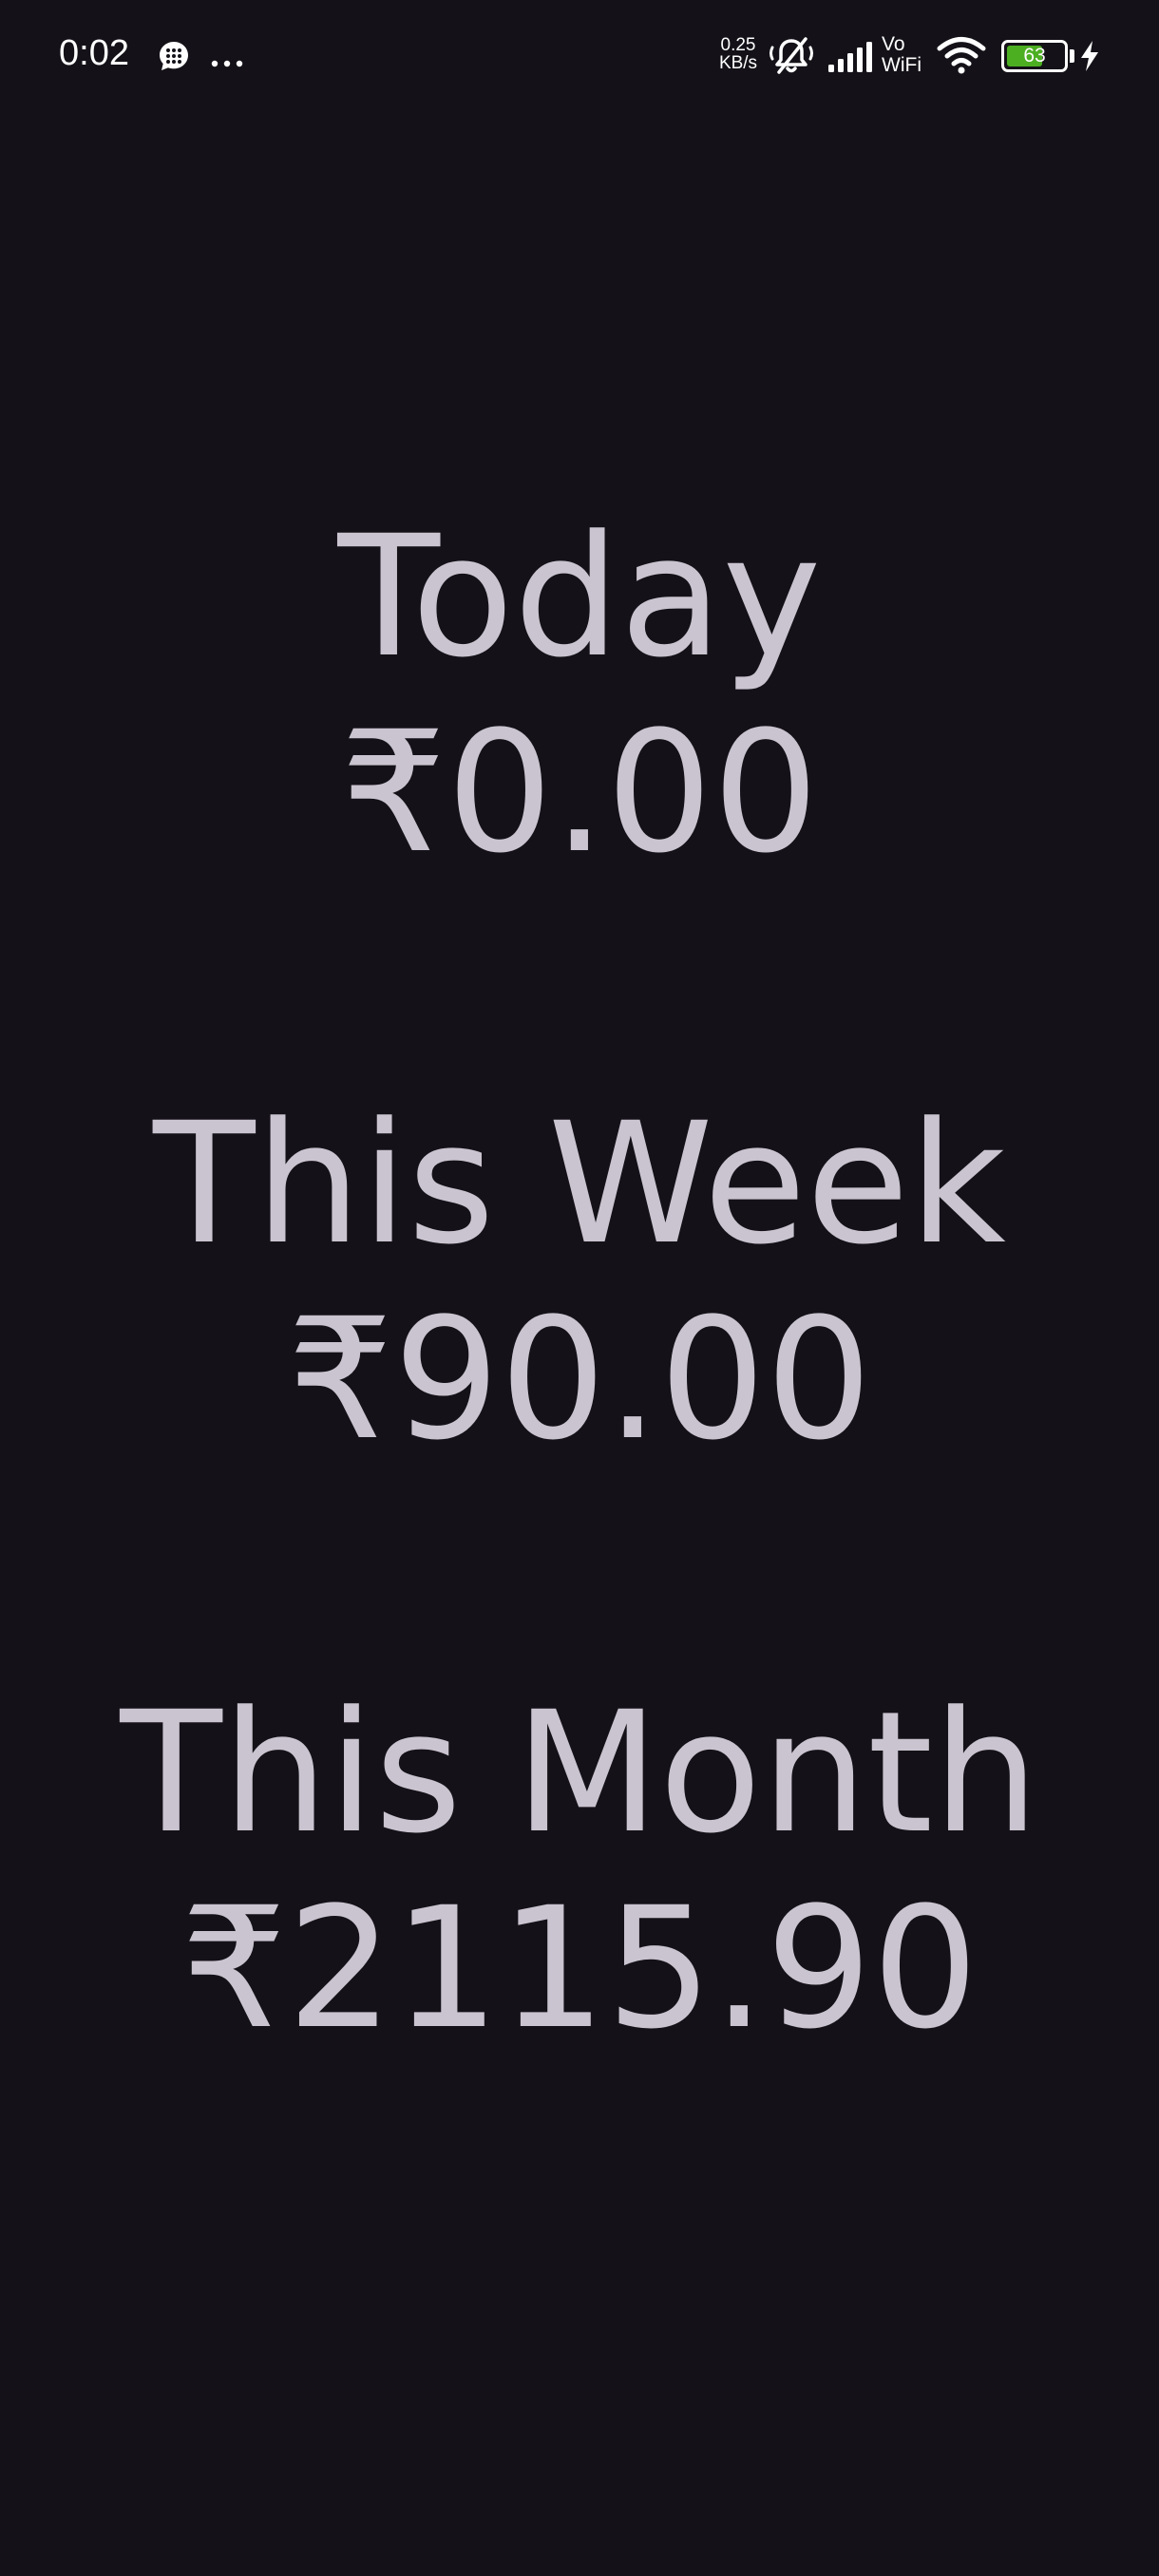  What do you see at coordinates (902, 65) in the screenshot?
I see `vowifi-line2: WiFi` at bounding box center [902, 65].